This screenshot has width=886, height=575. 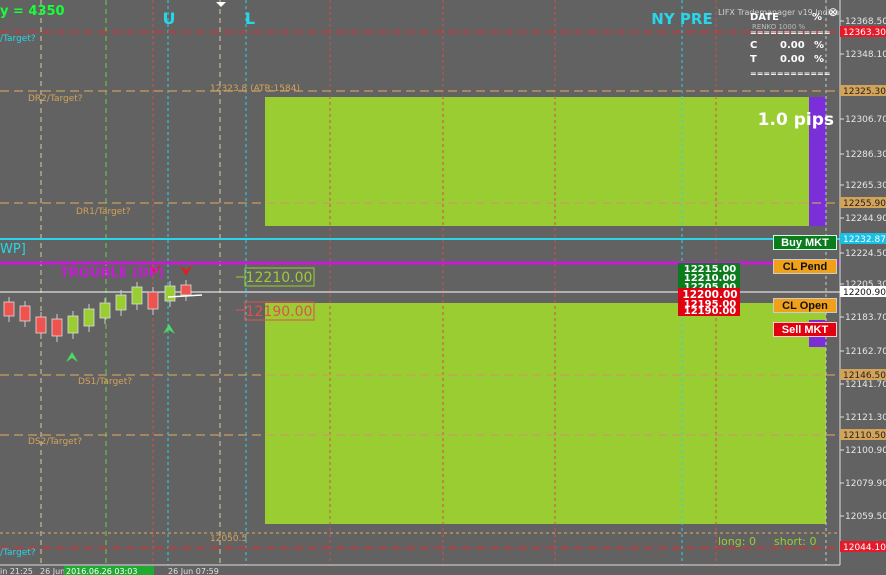 I want to click on price-highlight-label: 12044.10, so click(x=864, y=548).